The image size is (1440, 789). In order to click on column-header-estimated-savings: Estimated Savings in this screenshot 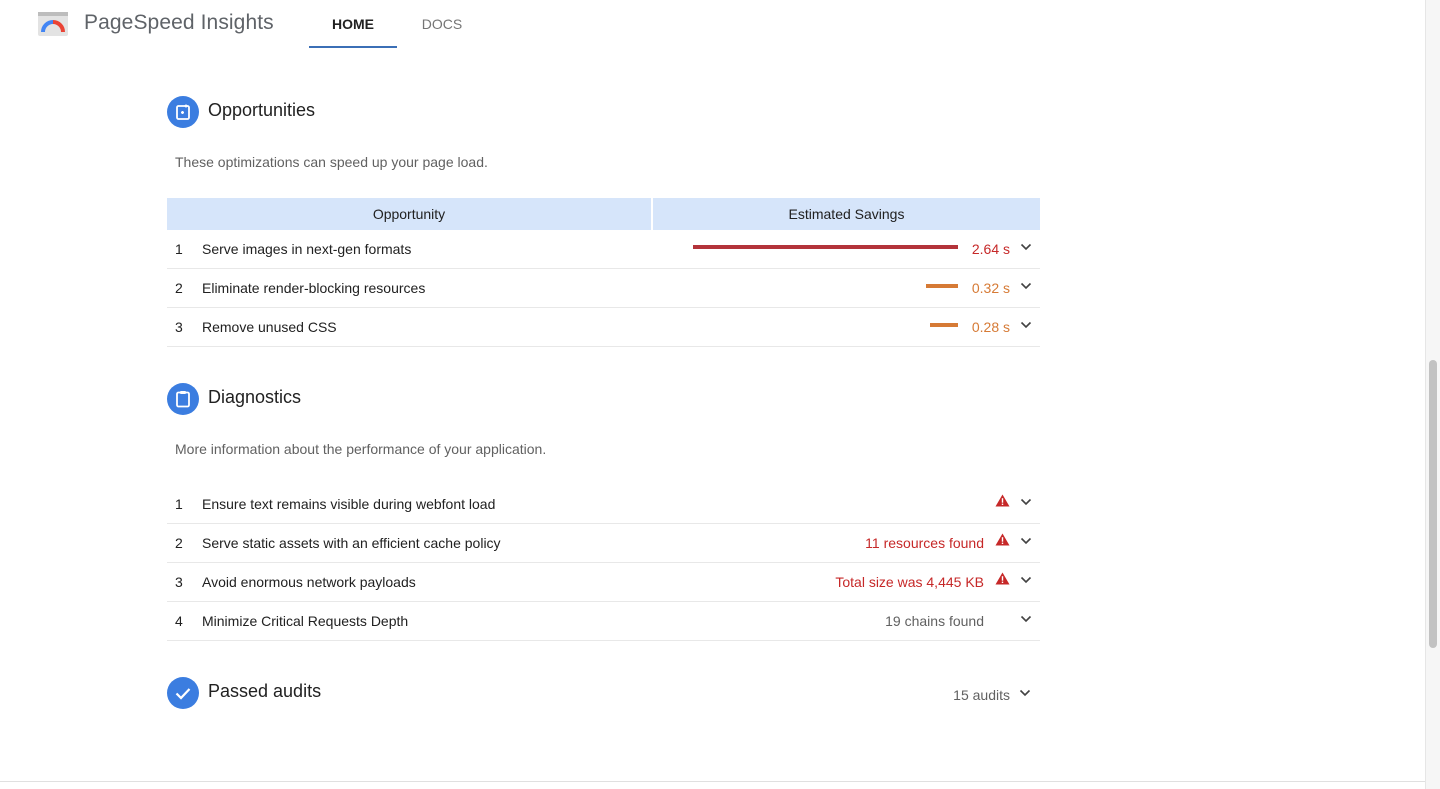, I will do `click(846, 214)`.